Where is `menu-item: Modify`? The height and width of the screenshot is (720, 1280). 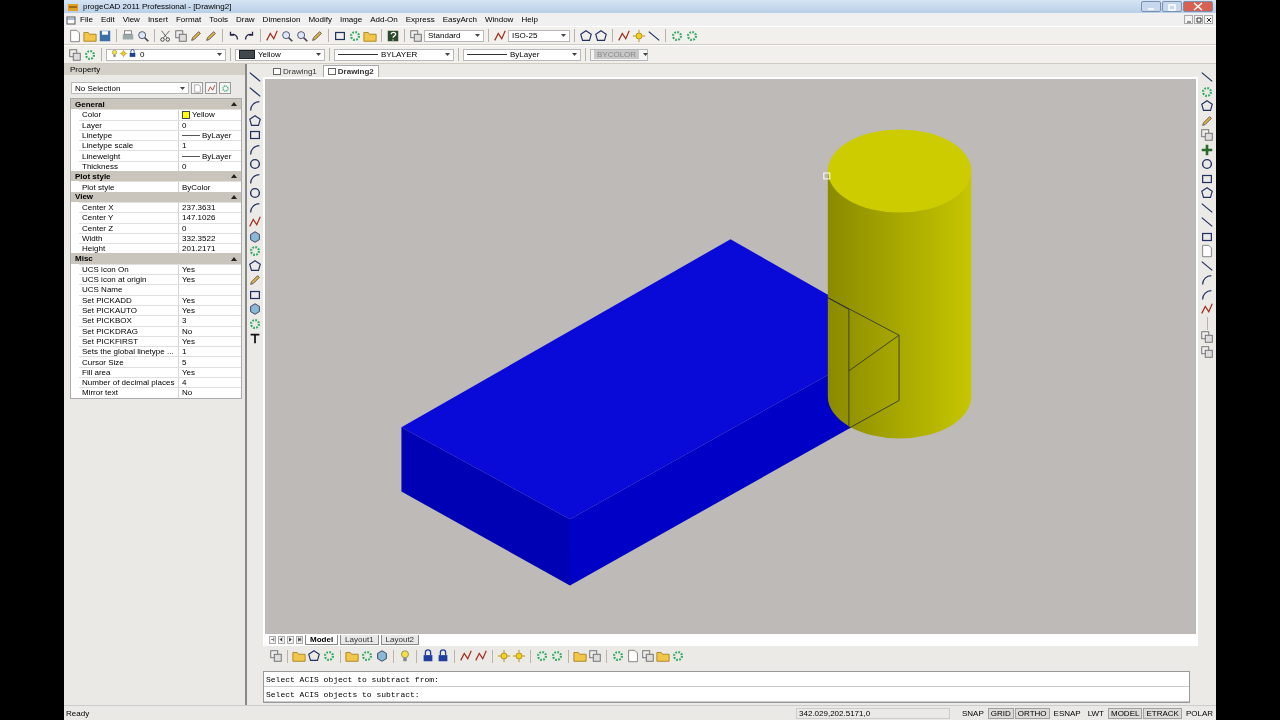 menu-item: Modify is located at coordinates (320, 19).